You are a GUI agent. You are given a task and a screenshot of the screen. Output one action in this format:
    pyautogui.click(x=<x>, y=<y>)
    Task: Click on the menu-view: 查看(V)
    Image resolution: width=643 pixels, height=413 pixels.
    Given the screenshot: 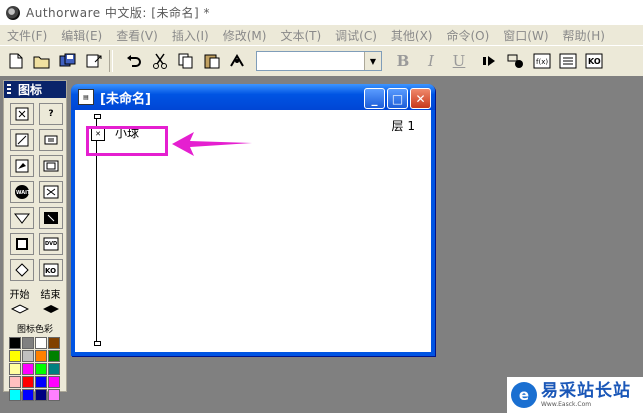 What is the action you would take?
    pyautogui.click(x=137, y=35)
    